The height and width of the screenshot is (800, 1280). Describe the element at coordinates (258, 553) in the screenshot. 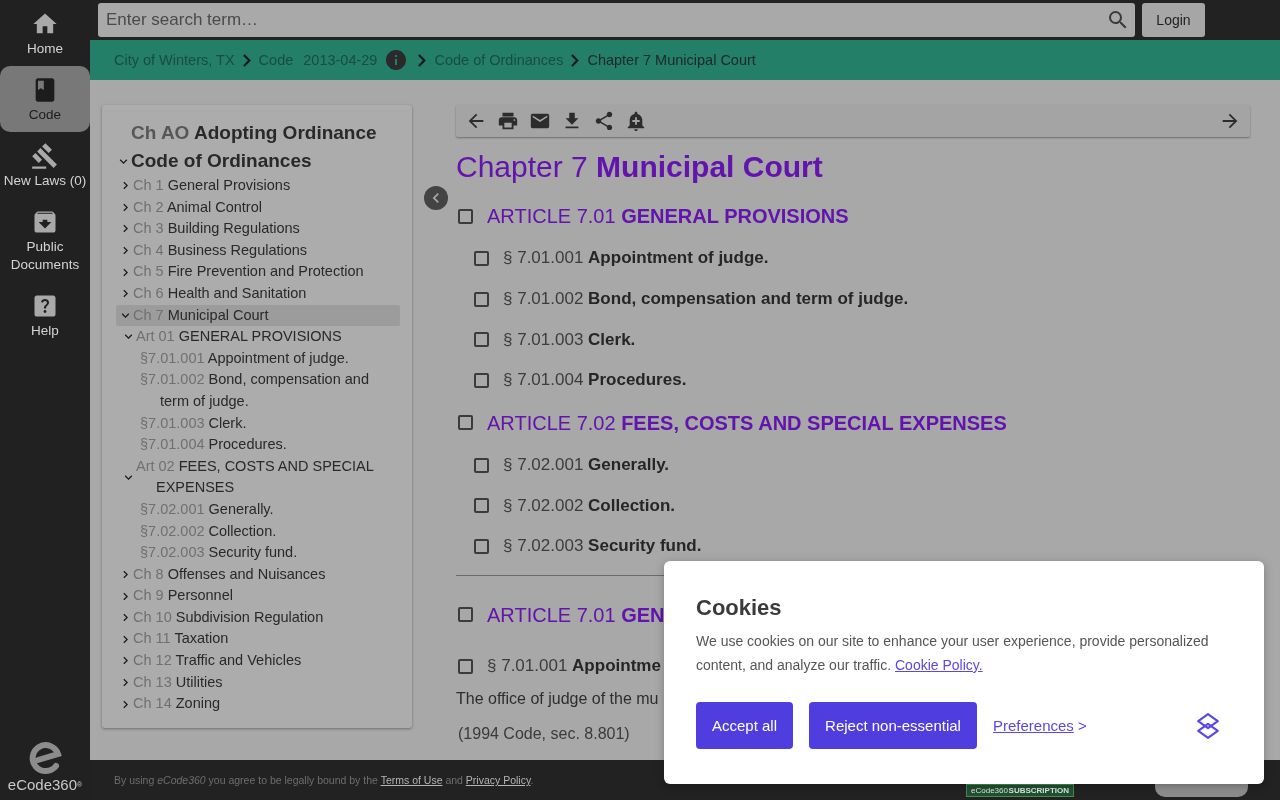

I see `toc-item: §7.02.003 Security fund.` at that location.